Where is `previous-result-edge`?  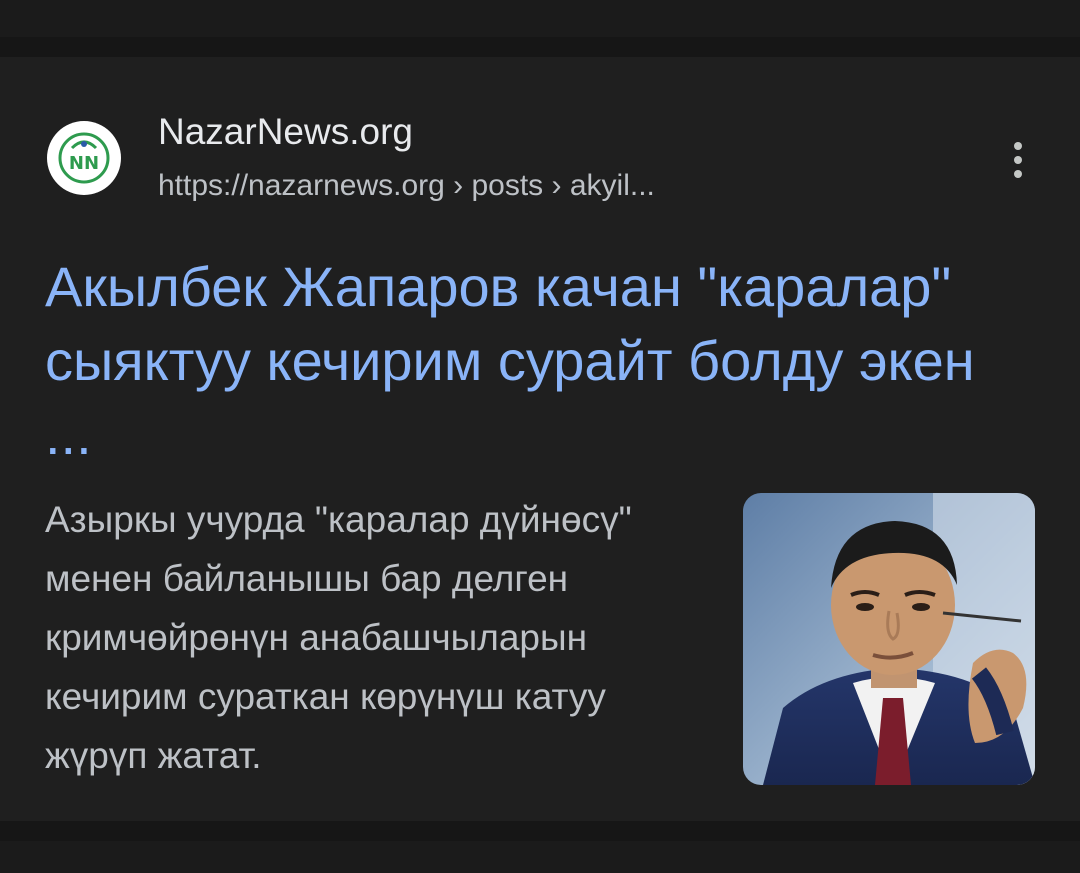
previous-result-edge is located at coordinates (540, 18).